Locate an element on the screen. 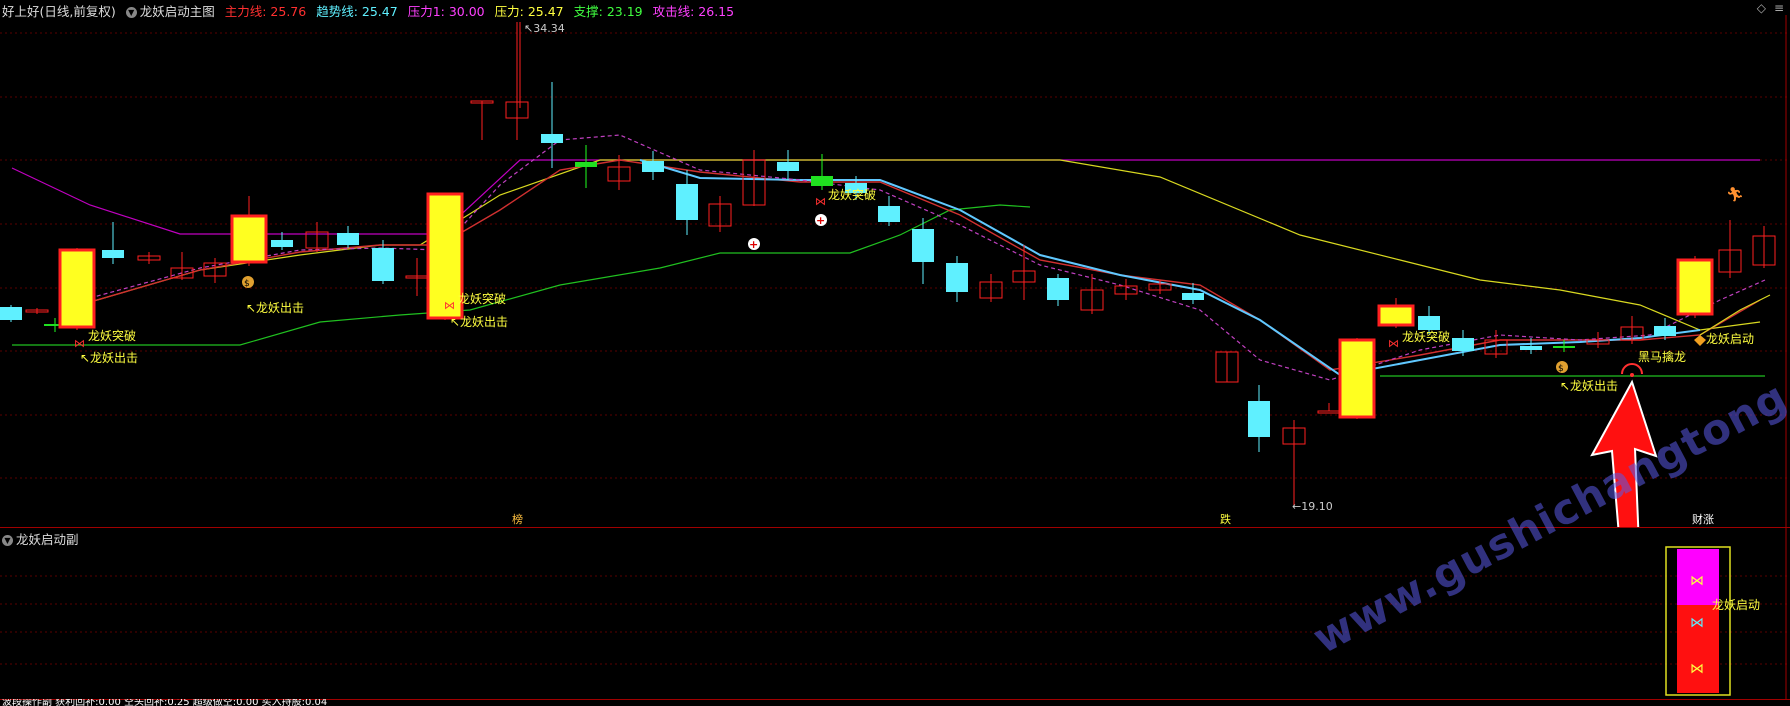  low-price-label: ←19.10 is located at coordinates (1312, 506).